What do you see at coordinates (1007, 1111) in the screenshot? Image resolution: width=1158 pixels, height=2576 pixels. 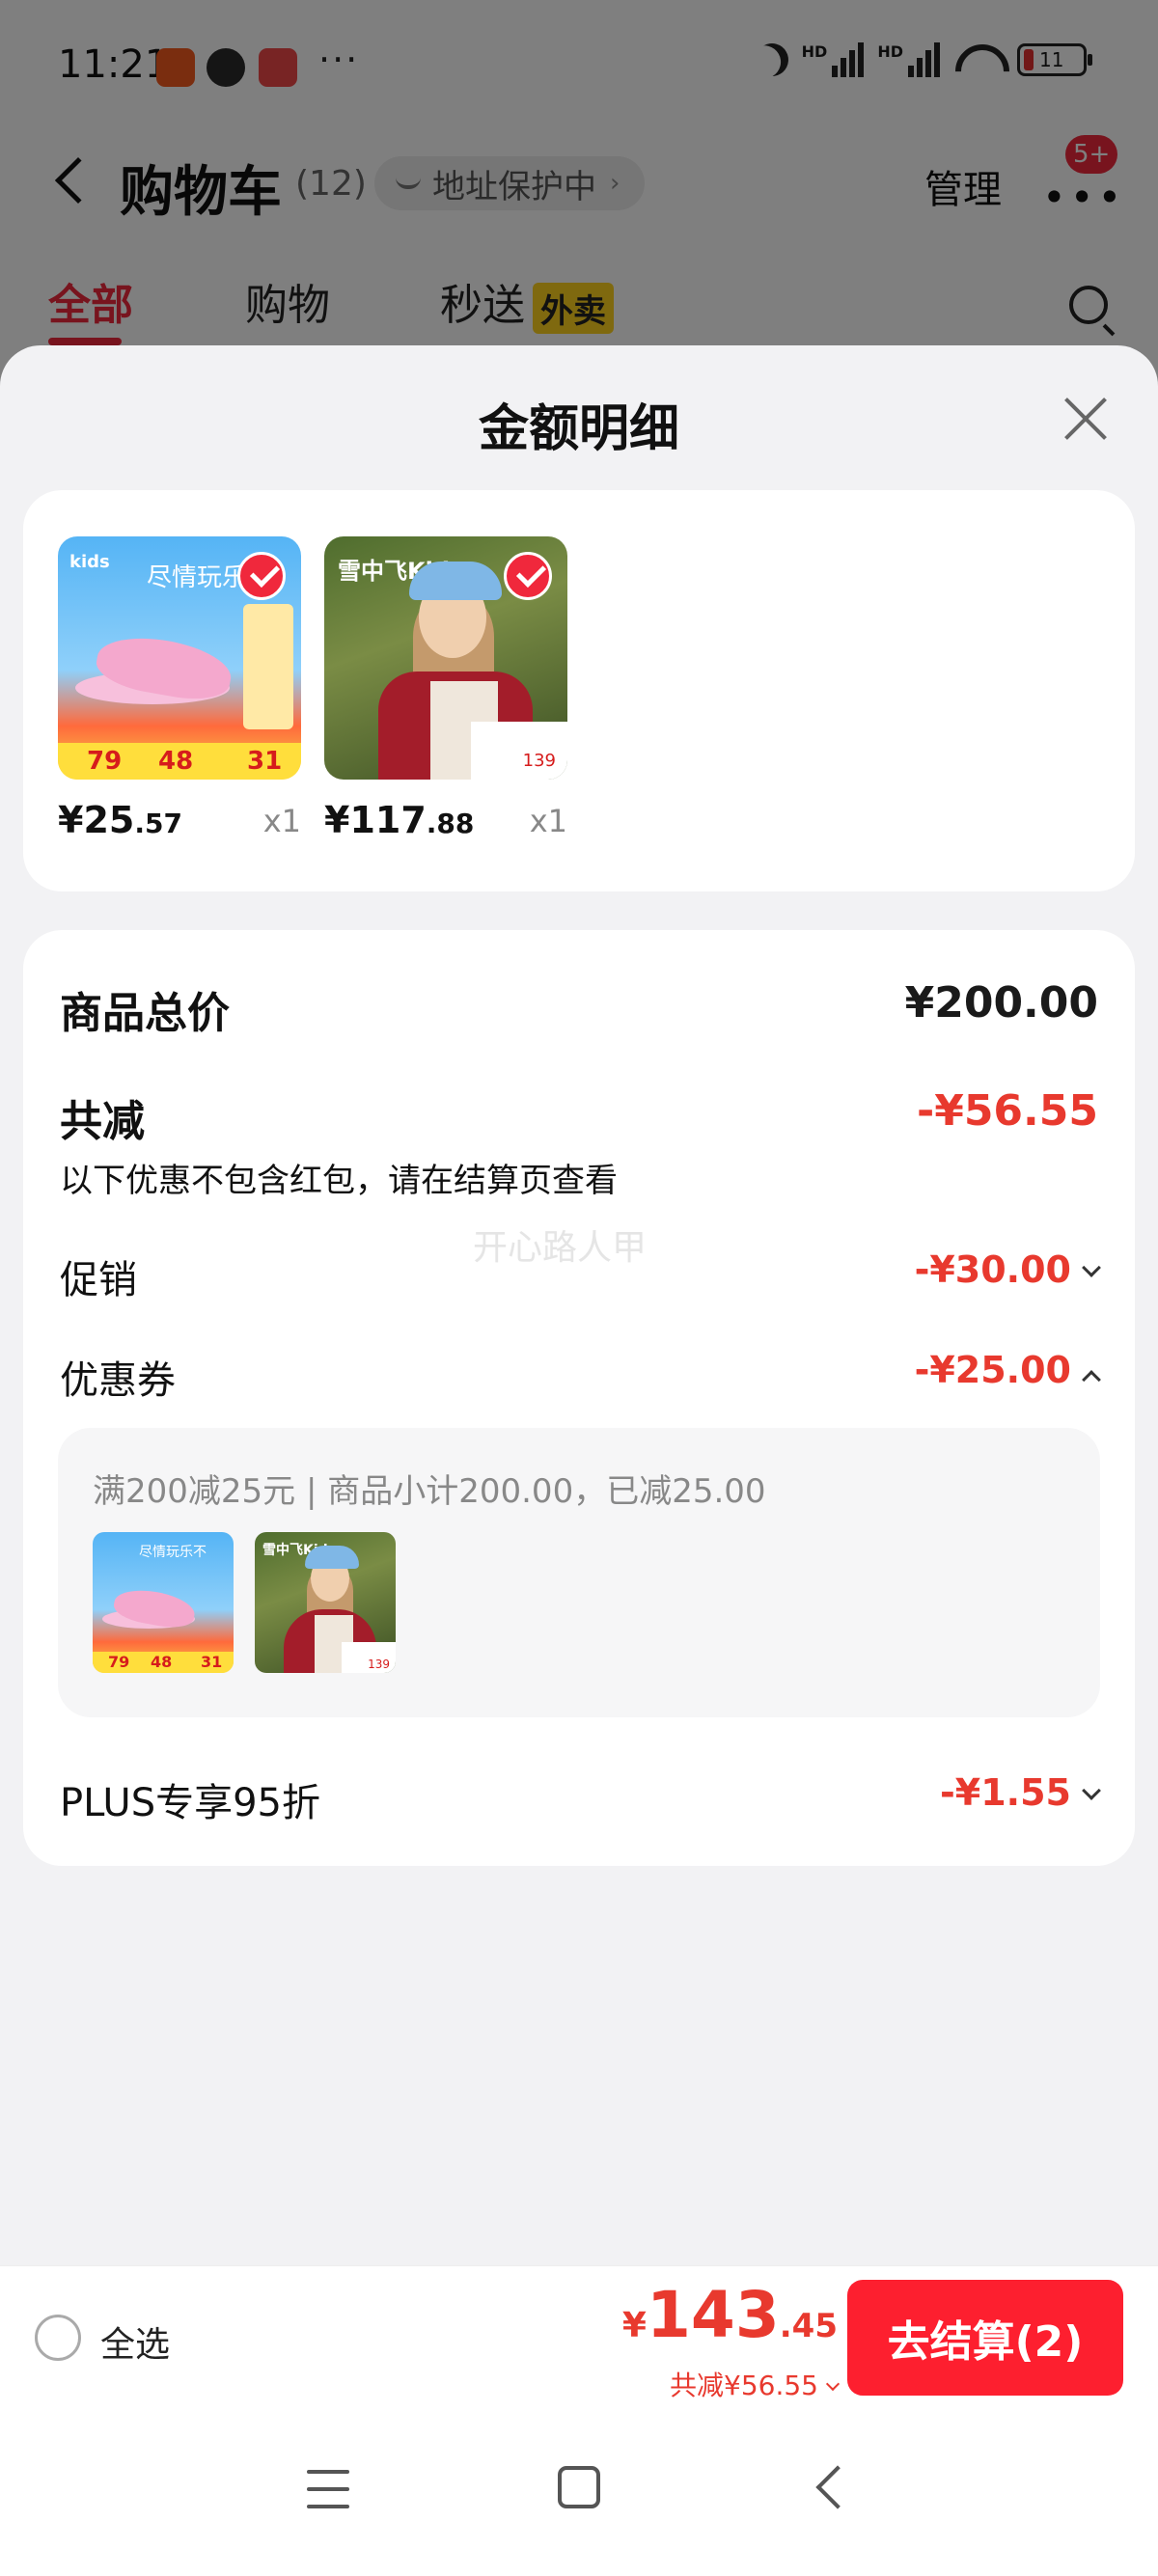 I see `total-discount-value: -¥56.55` at bounding box center [1007, 1111].